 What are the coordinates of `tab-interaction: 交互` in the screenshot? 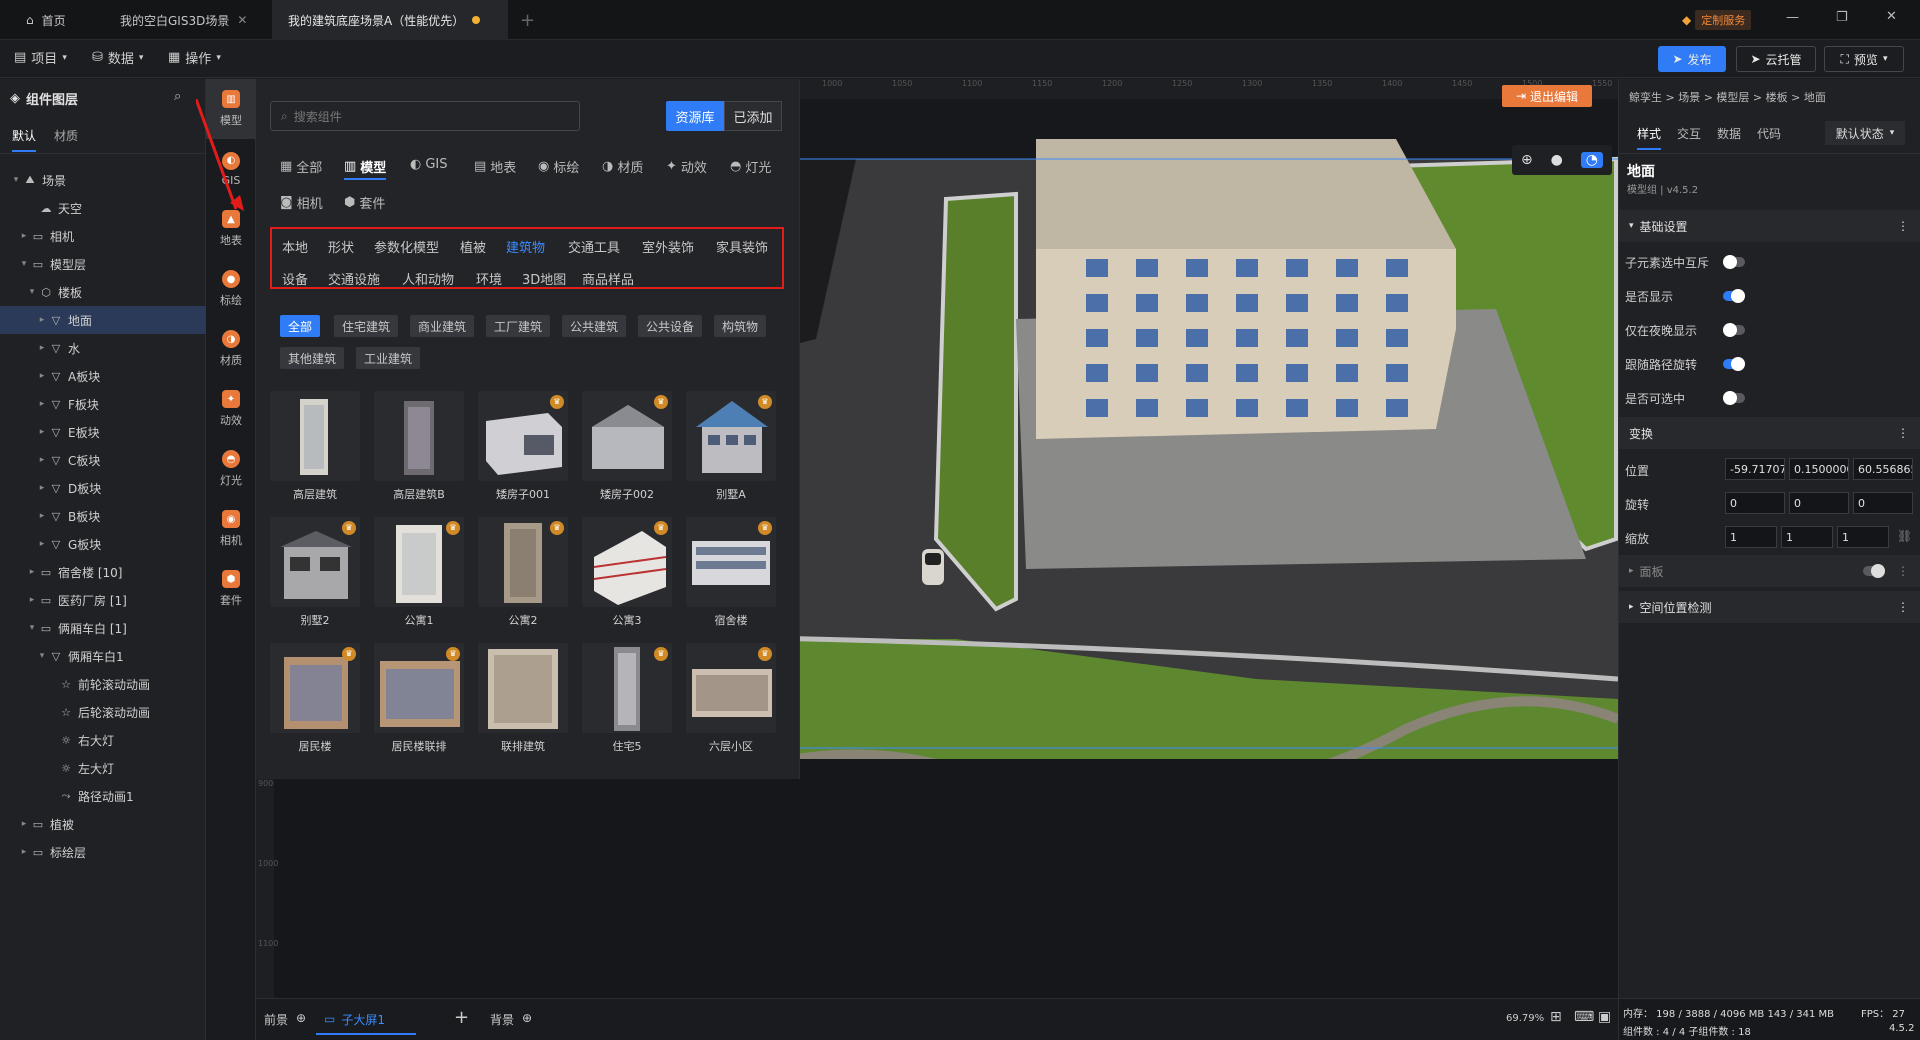 It's located at (1689, 133).